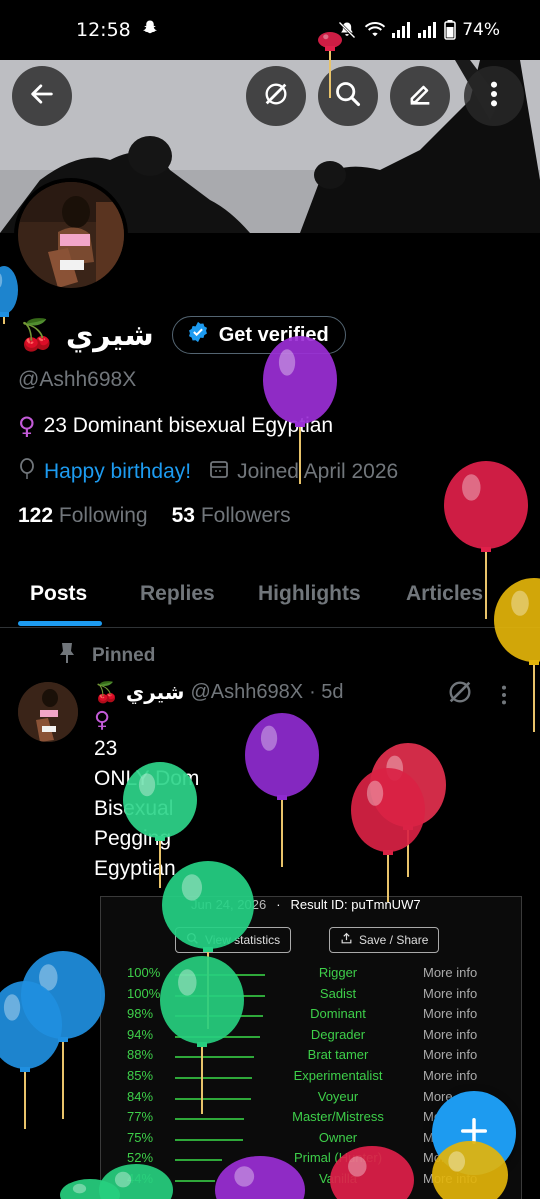 The height and width of the screenshot is (1199, 540). I want to click on display-name: 🍒 شيري, so click(86, 335).